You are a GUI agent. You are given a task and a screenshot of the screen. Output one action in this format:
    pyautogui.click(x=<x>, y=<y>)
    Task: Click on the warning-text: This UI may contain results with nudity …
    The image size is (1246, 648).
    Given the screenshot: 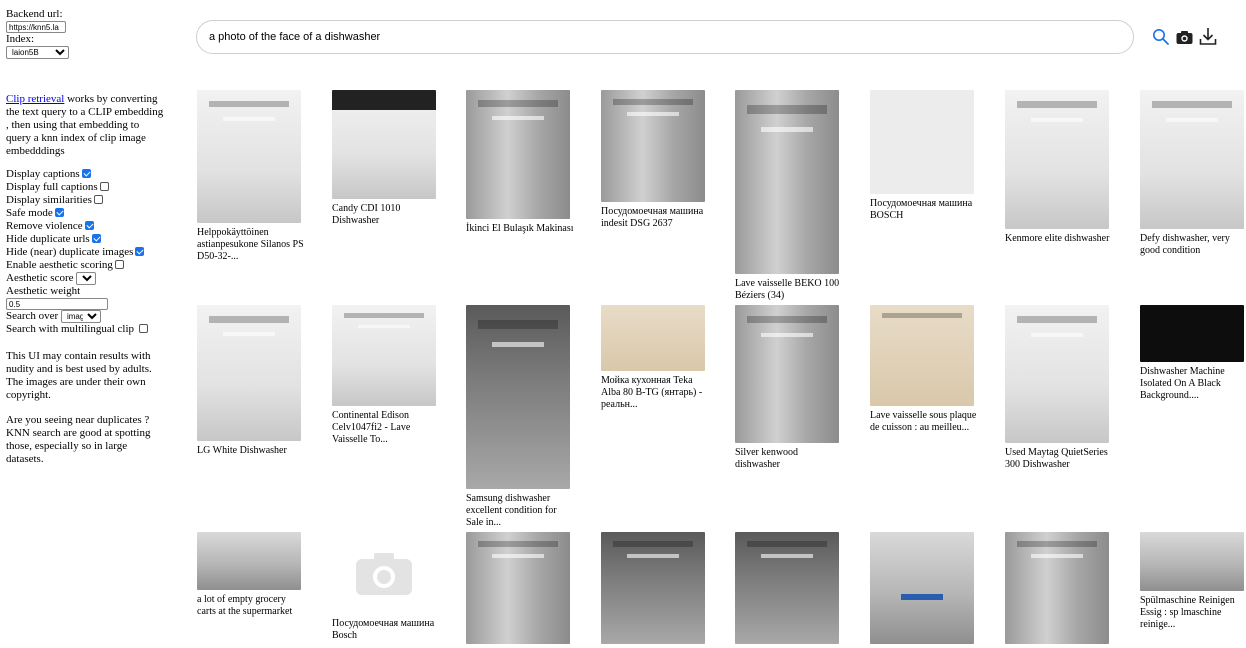 What is the action you would take?
    pyautogui.click(x=79, y=375)
    